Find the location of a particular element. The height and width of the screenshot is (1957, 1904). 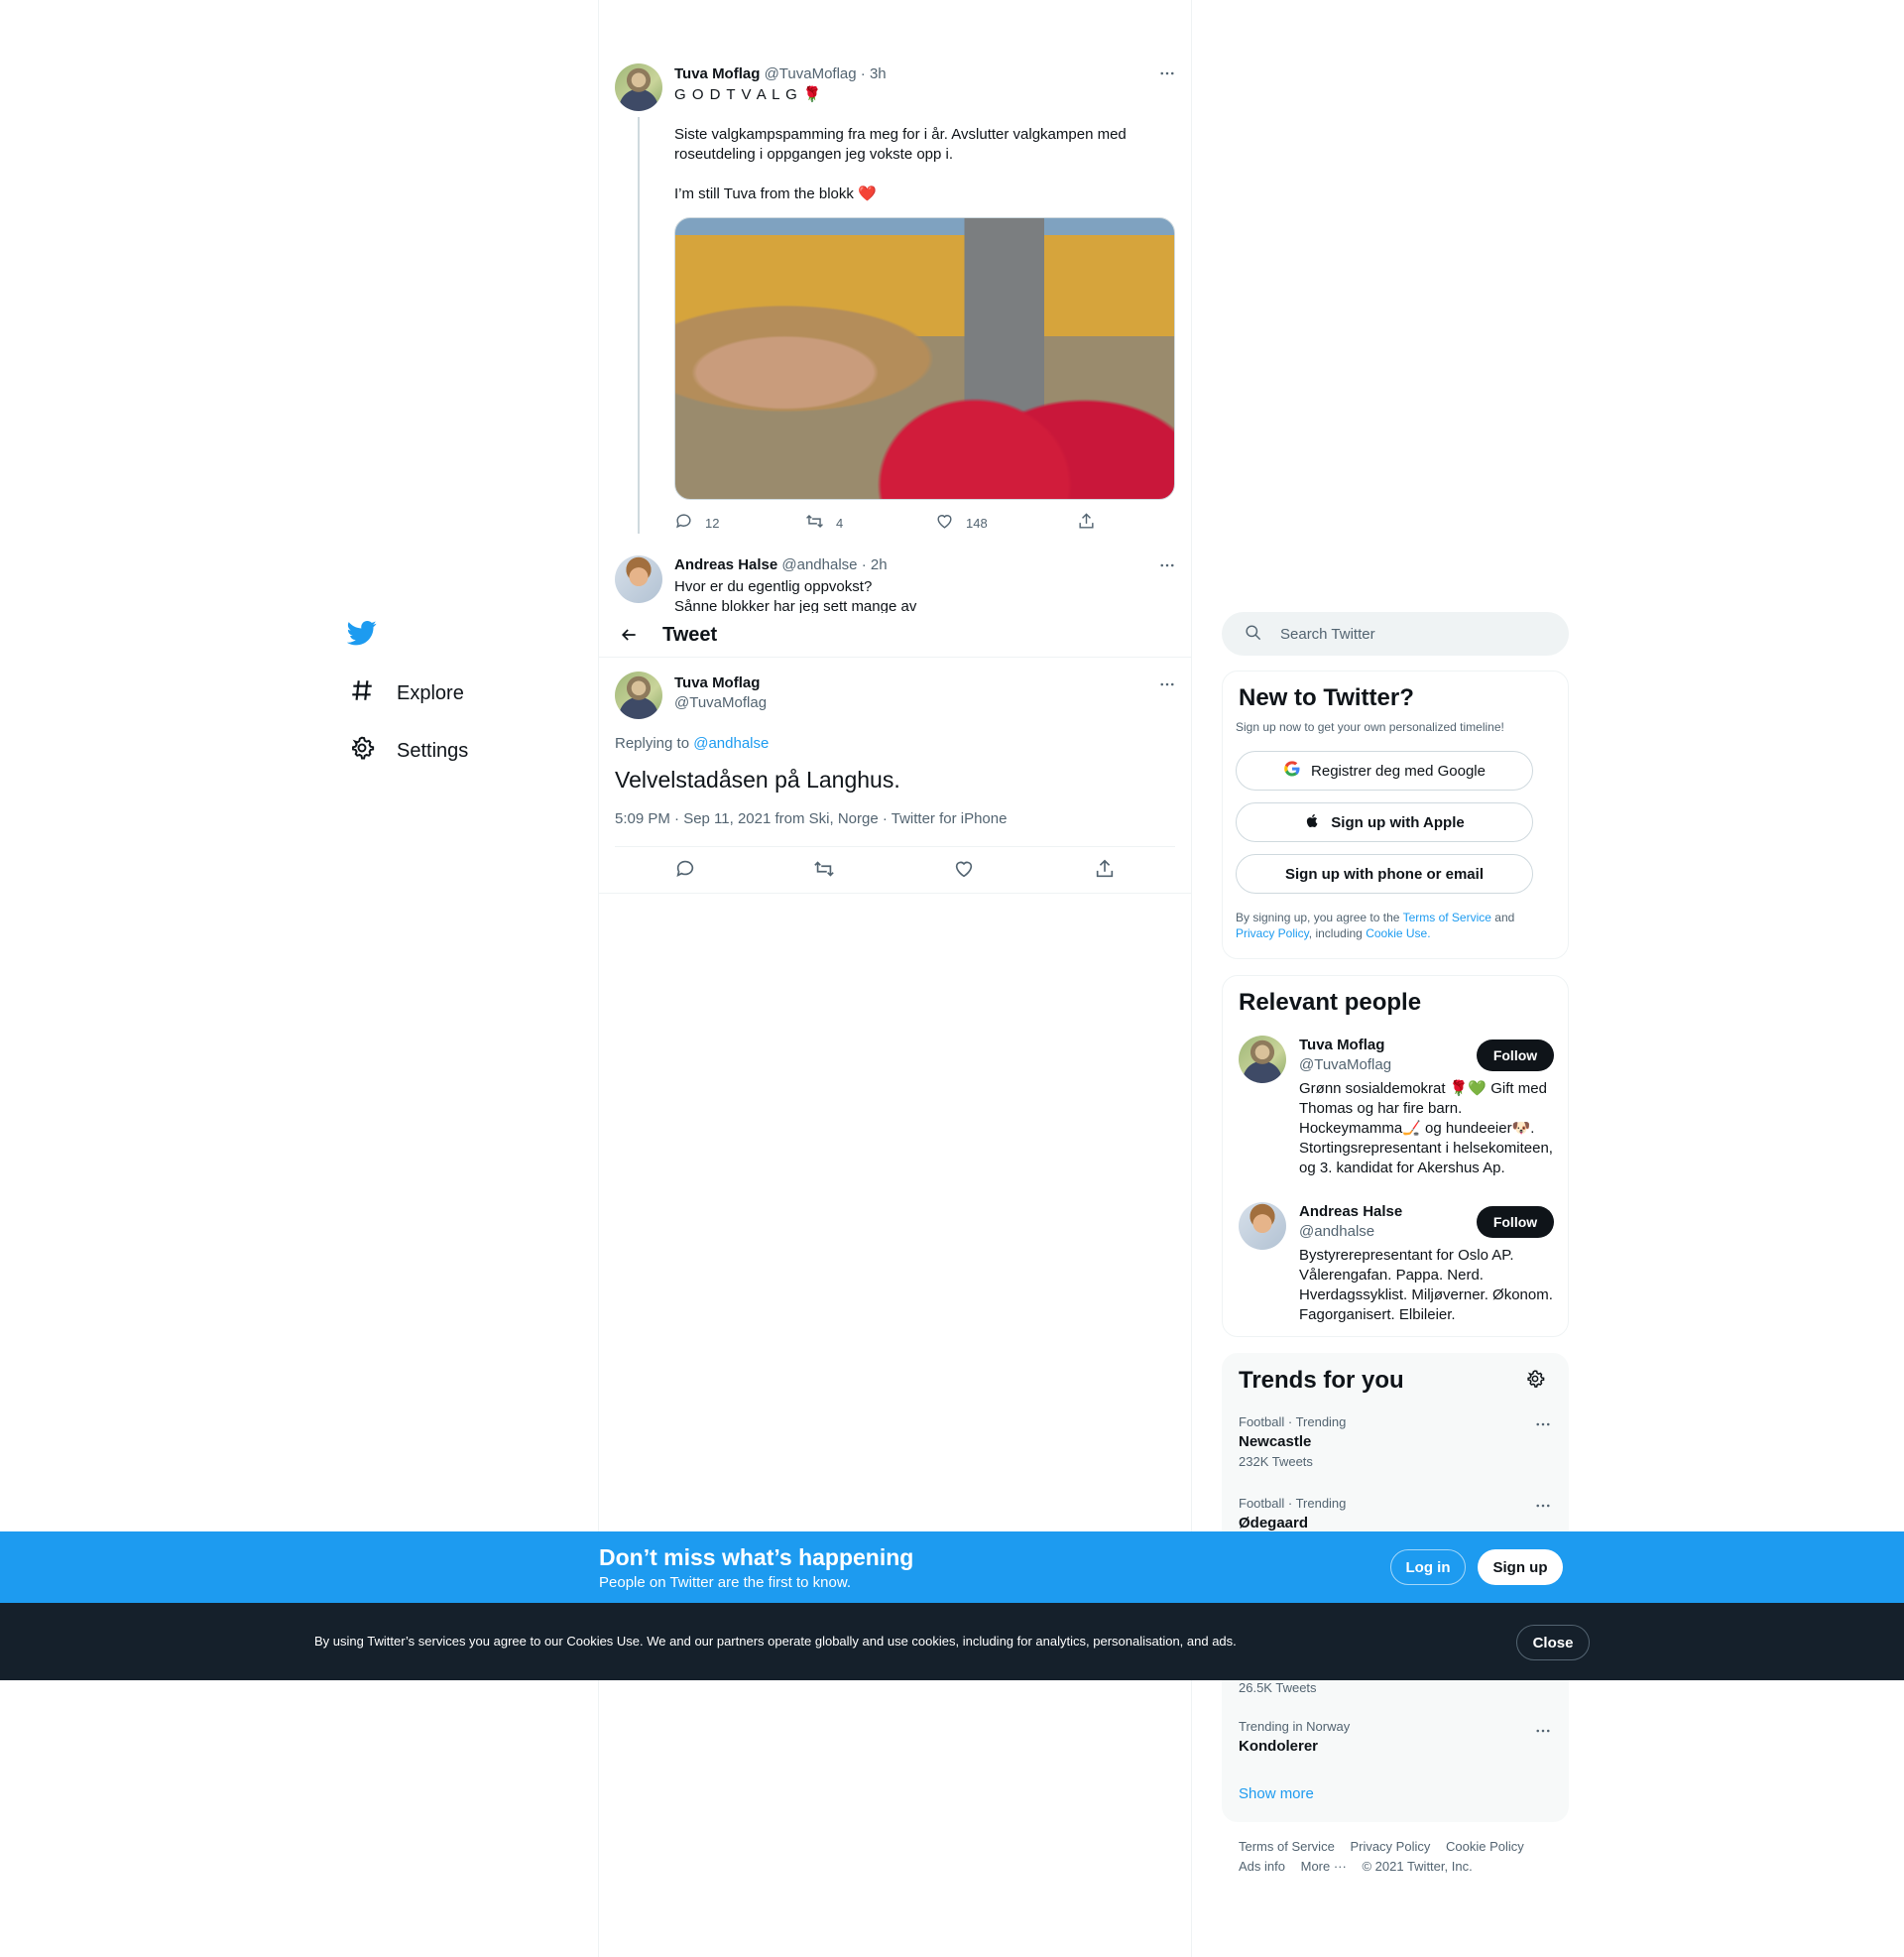

footer-ads-link: Ads info is located at coordinates (1262, 1866).